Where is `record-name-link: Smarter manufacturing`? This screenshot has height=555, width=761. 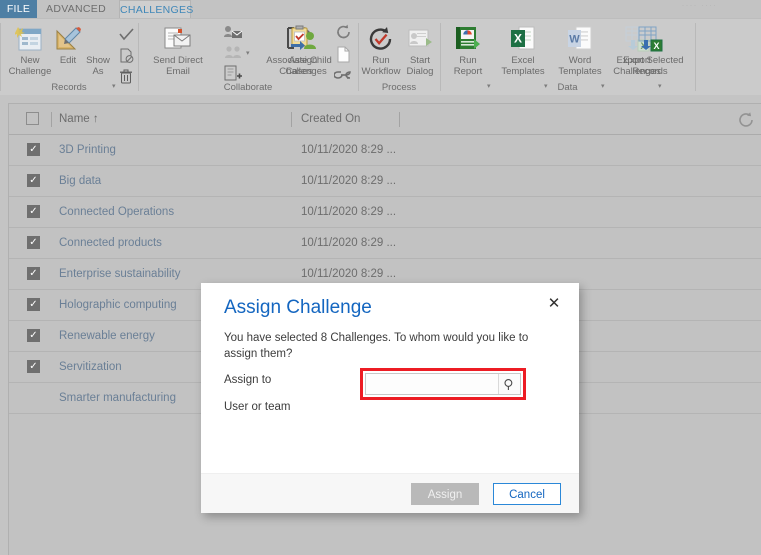
record-name-link: Smarter manufacturing is located at coordinates (117, 398).